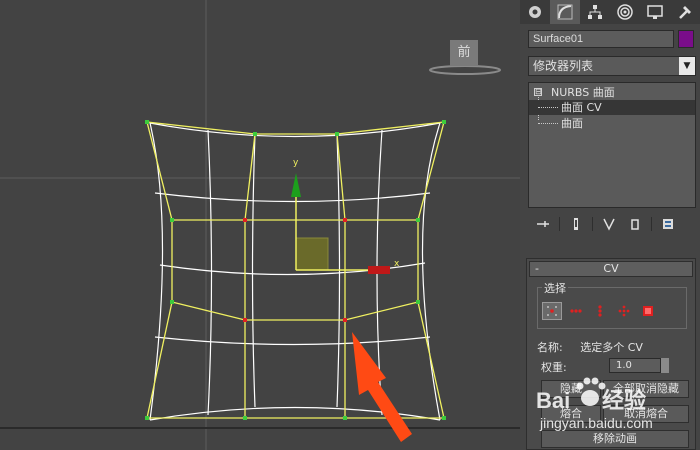 The height and width of the screenshot is (450, 700). Describe the element at coordinates (550, 347) in the screenshot. I see `cv-name-label: 名称:` at that location.